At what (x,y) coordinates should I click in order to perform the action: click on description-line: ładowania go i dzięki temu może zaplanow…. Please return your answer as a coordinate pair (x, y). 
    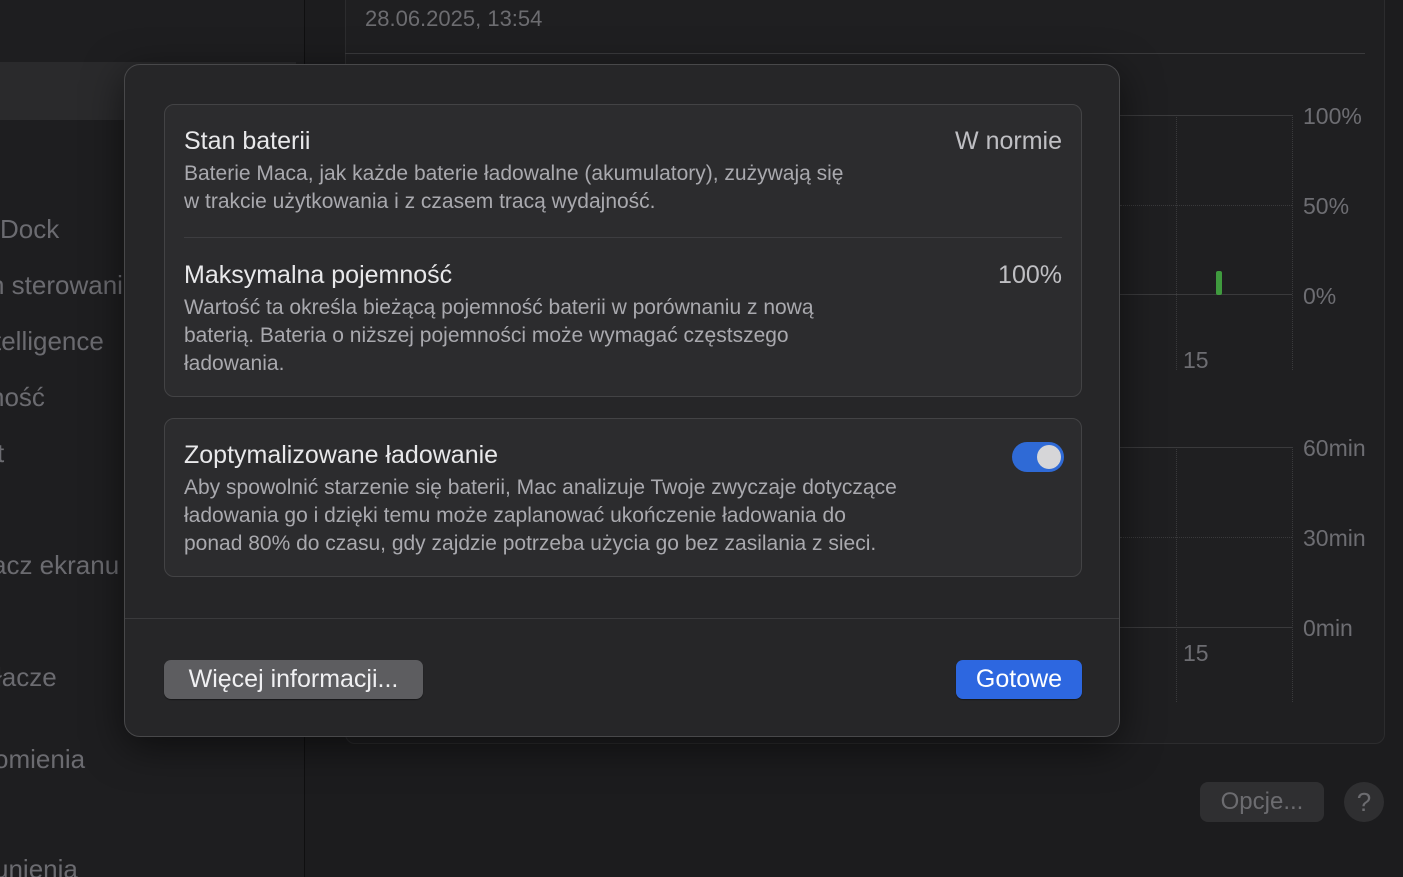
    Looking at the image, I should click on (515, 515).